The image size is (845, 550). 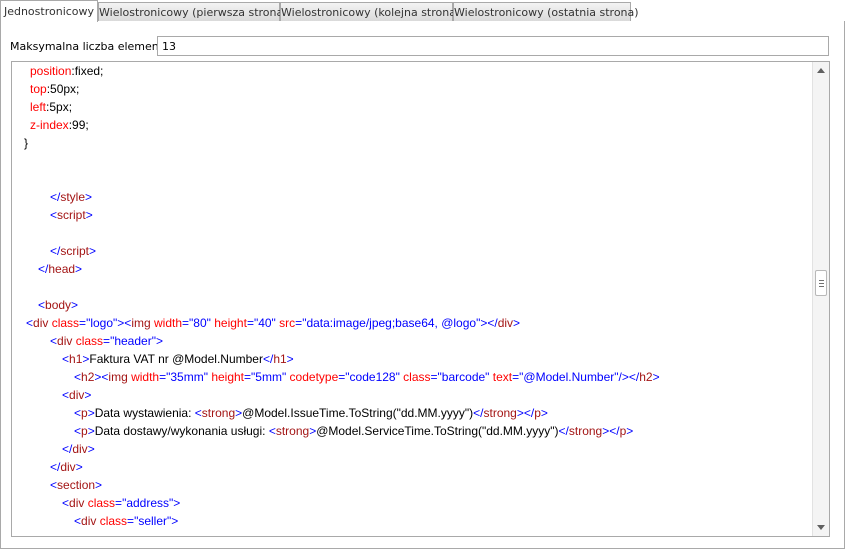 I want to click on code-line: position:fixed;, so click(x=66, y=71).